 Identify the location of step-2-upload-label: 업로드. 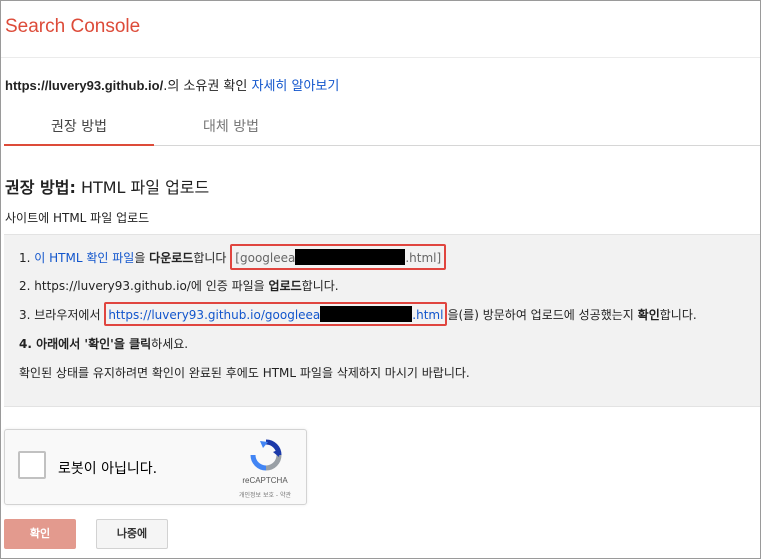
(285, 286).